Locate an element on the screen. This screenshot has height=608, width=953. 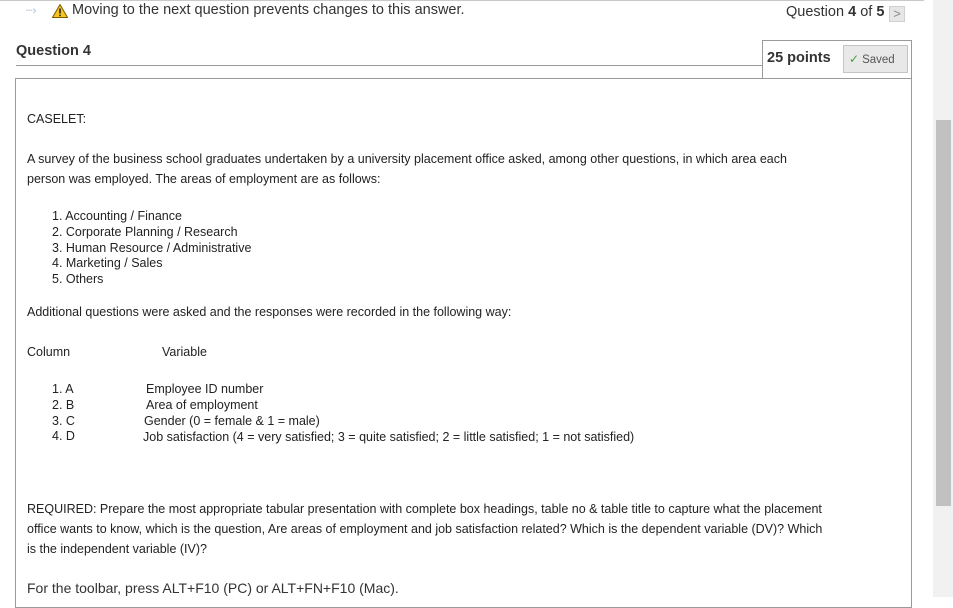
list-item: 4. Marketing / Sales is located at coordinates (107, 263).